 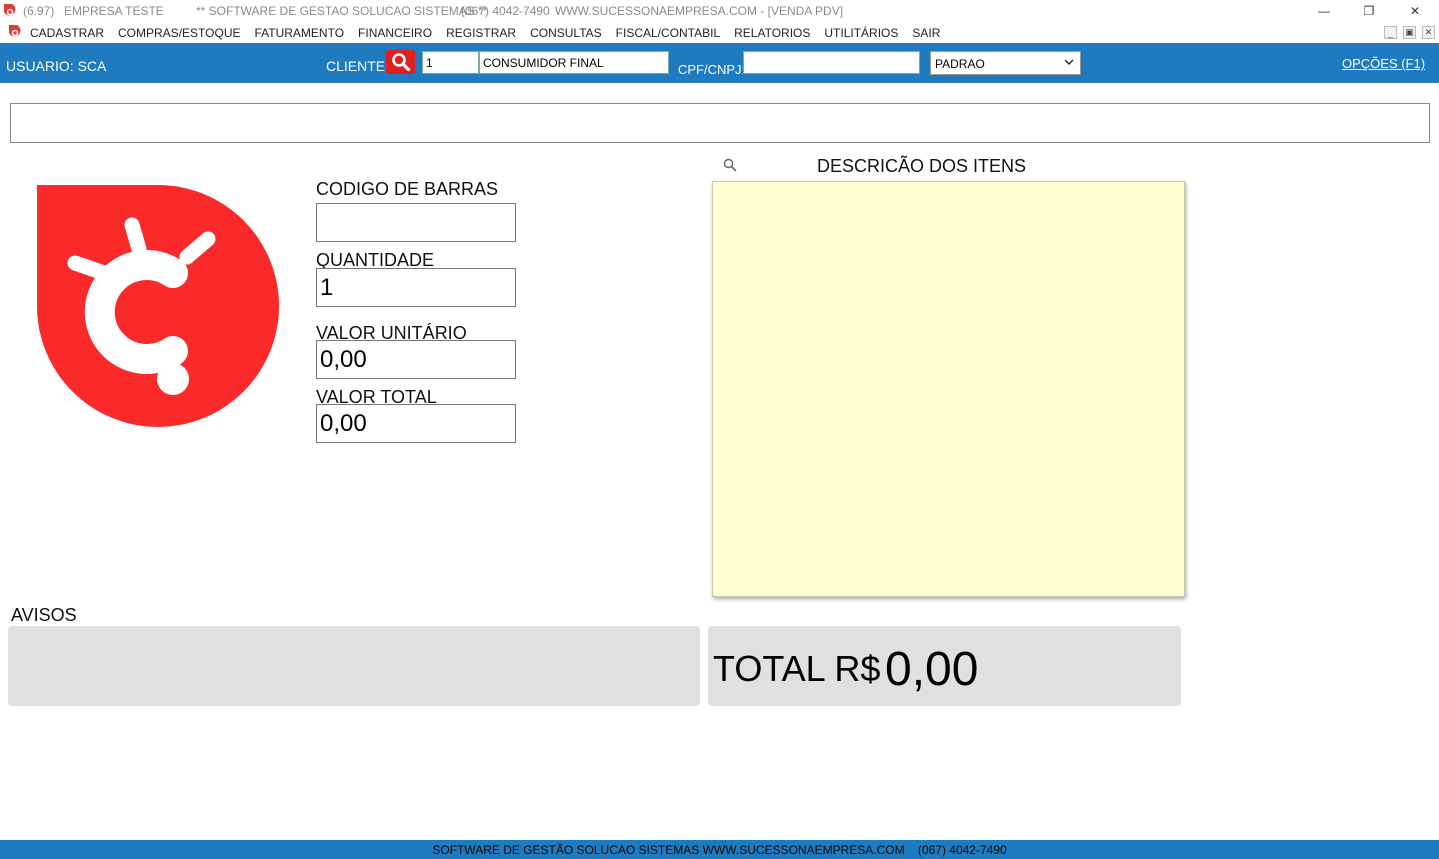 I want to click on minimize-icon: —, so click(x=1324, y=11).